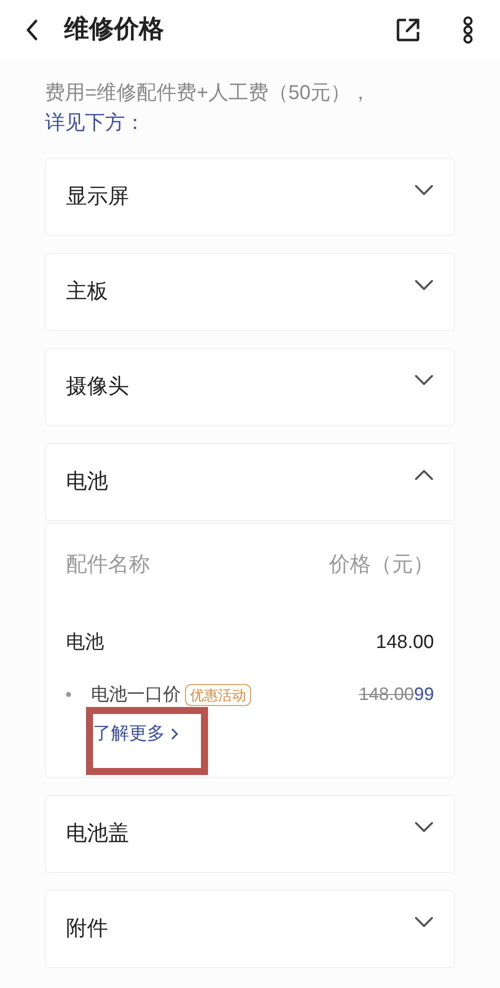 This screenshot has height=988, width=500. Describe the element at coordinates (250, 197) in the screenshot. I see `section-header: 显示屏` at that location.